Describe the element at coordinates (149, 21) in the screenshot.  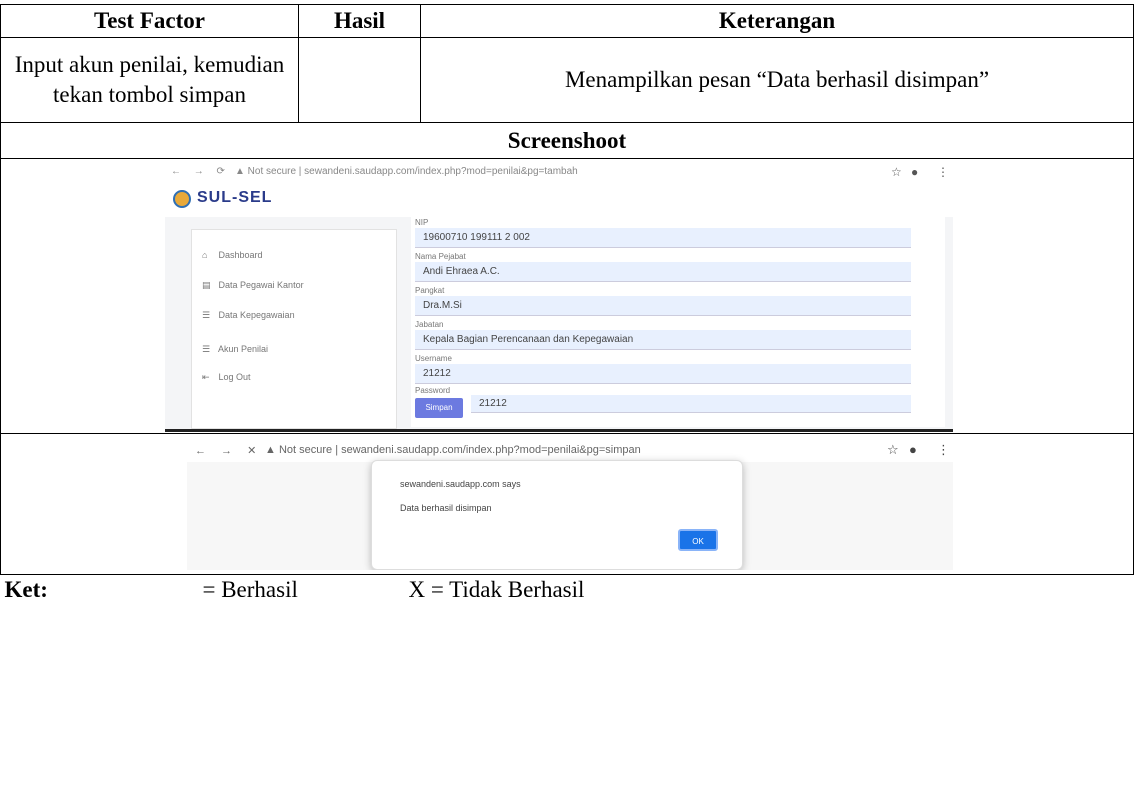
I see `header-test-factor: Test Factor` at that location.